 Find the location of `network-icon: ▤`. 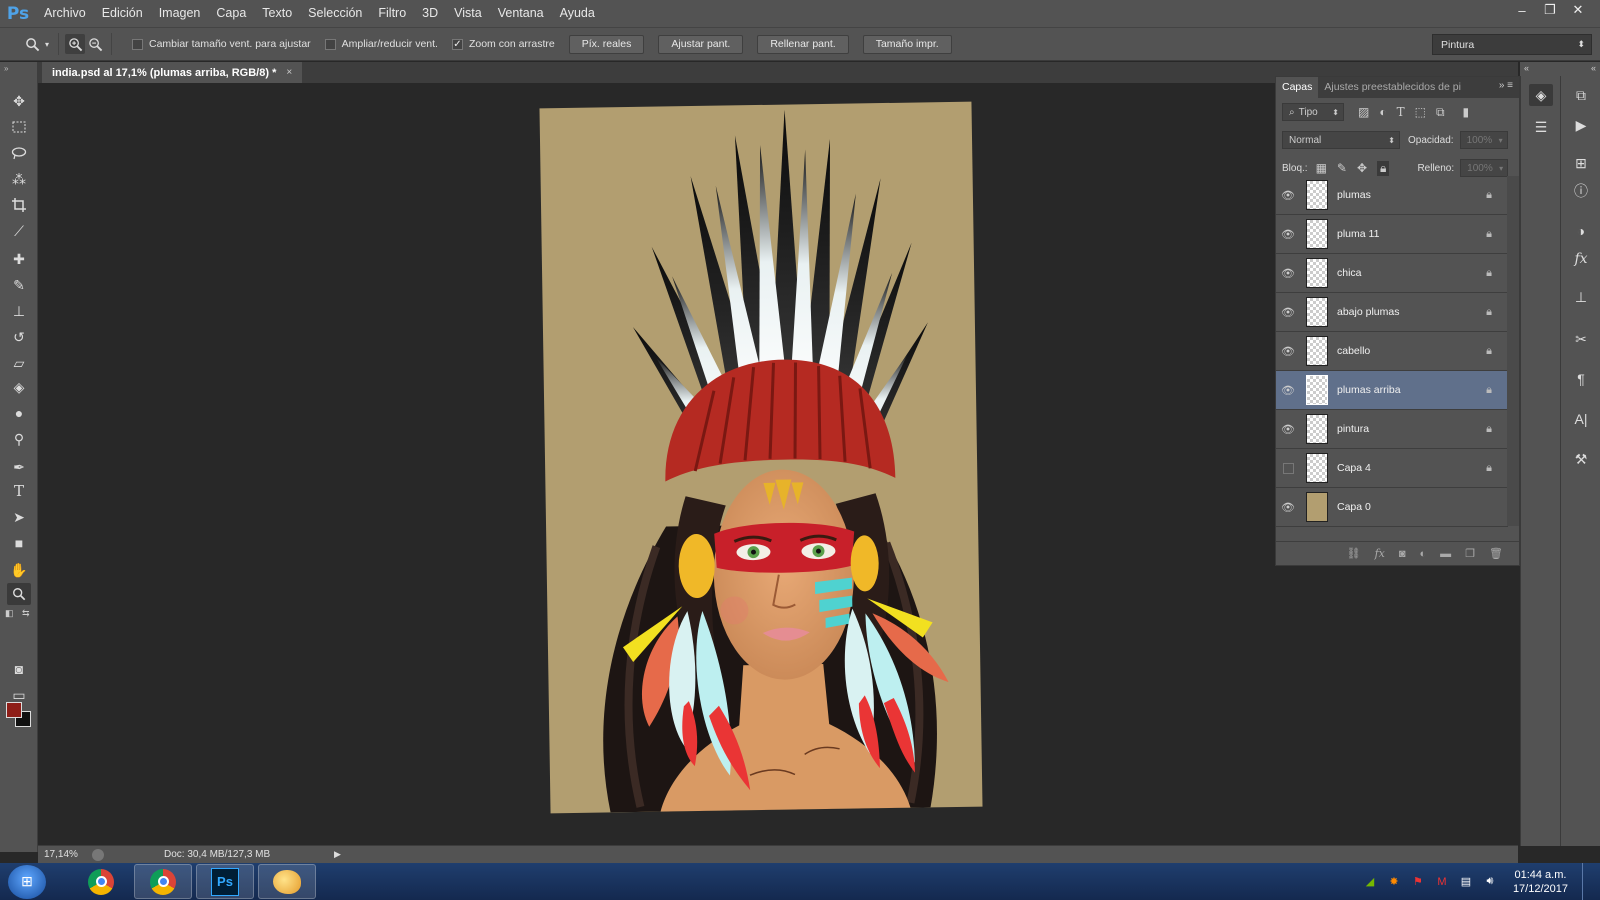

network-icon: ▤ is located at coordinates (1466, 882).